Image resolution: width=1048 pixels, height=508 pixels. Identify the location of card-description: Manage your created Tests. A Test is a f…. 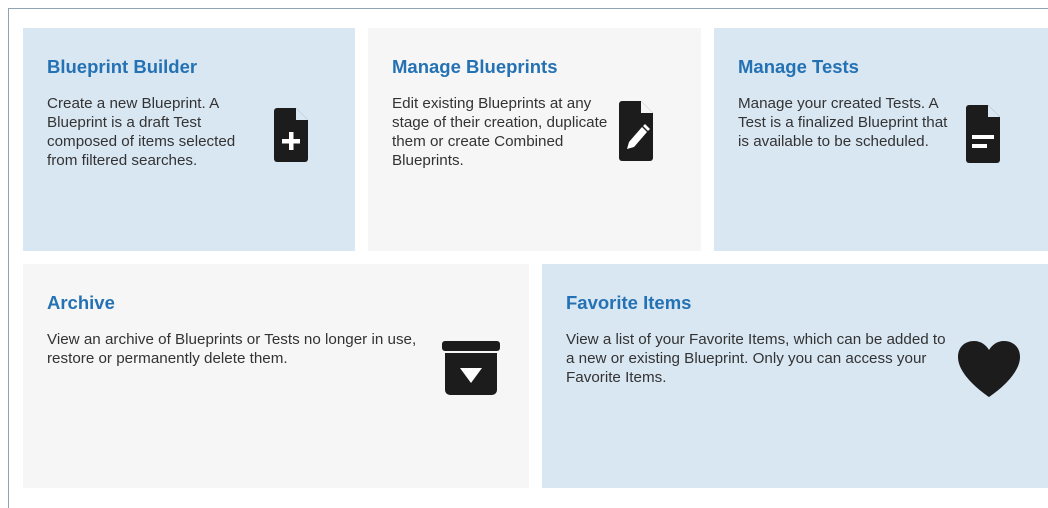
(843, 123).